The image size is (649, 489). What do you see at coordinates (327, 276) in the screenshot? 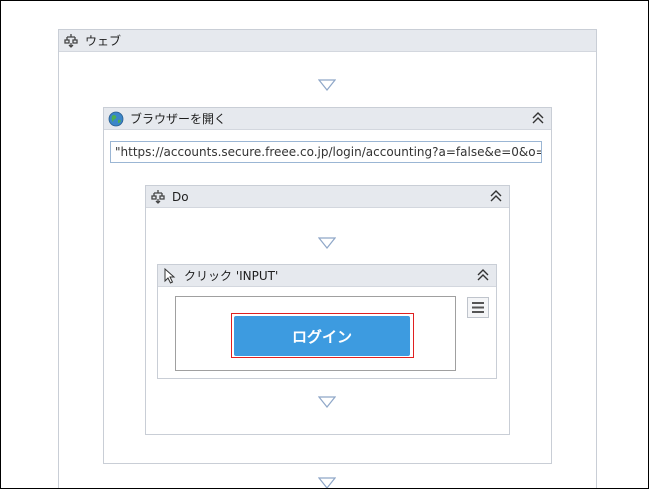
I see `click-activity-header: クリック 'INPUT'` at bounding box center [327, 276].